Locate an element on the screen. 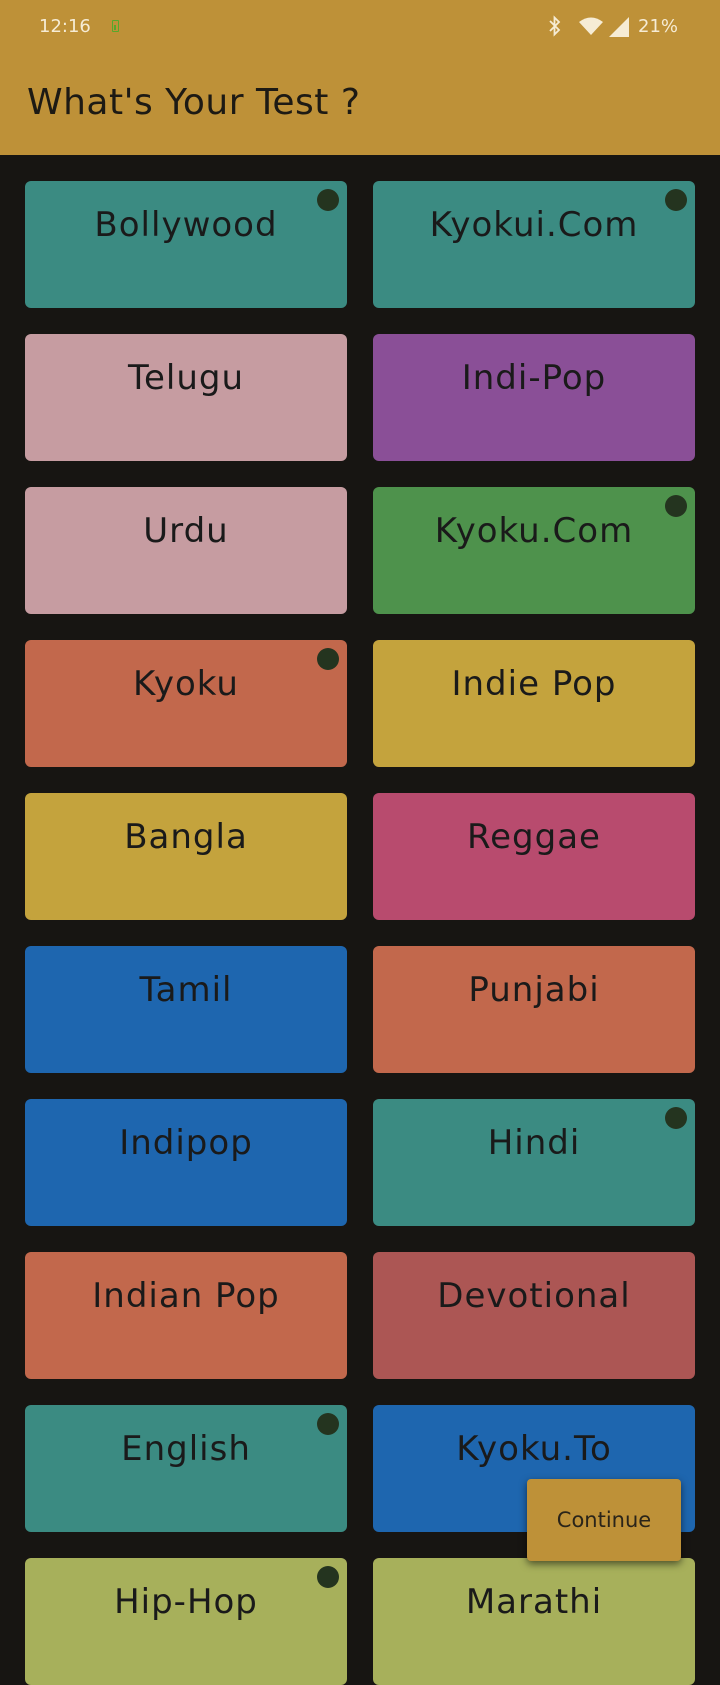  genre-tile: Telugu is located at coordinates (186, 397).